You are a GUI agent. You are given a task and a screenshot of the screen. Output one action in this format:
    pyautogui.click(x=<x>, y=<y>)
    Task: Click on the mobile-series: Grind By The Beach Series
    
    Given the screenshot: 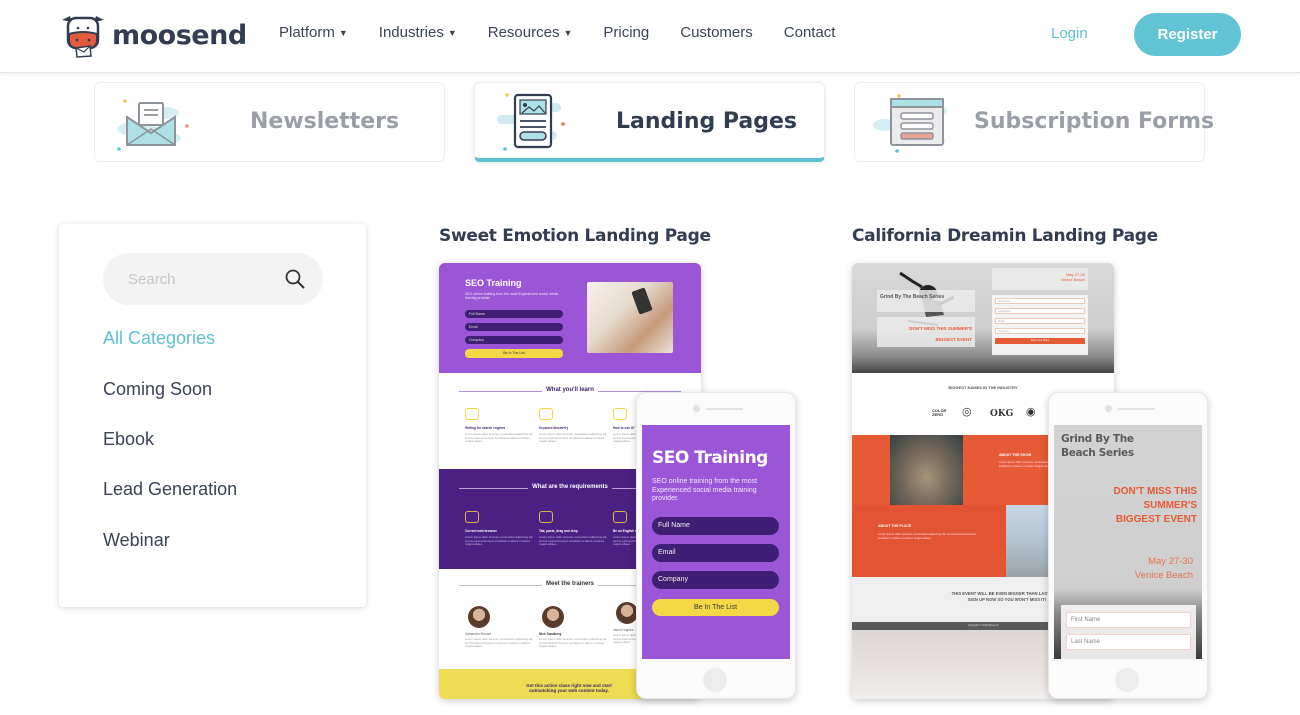 What is the action you would take?
    pyautogui.click(x=1111, y=446)
    